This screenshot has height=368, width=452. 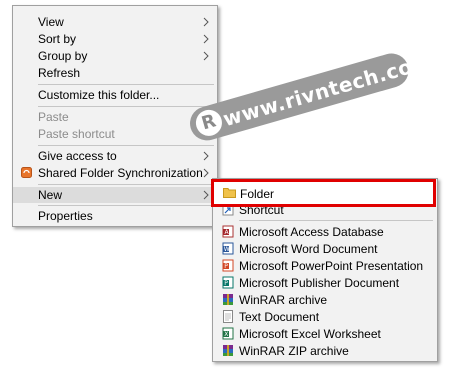 I want to click on submenu-item-label: Microsoft Excel Worksheet, so click(x=310, y=334).